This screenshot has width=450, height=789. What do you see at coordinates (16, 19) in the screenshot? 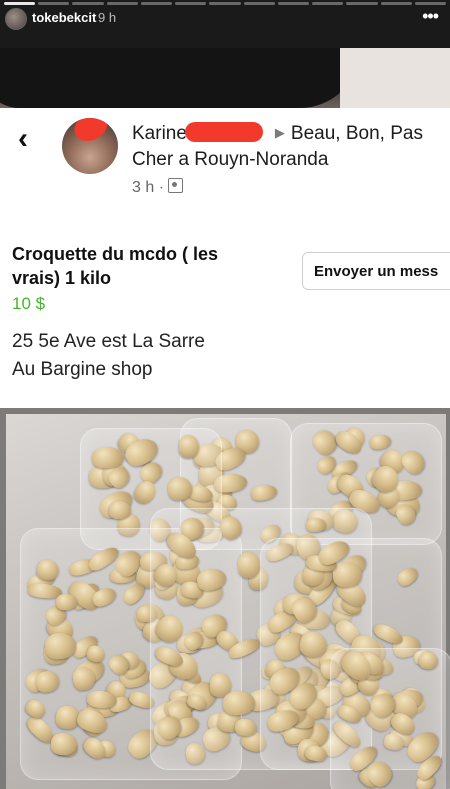
I see `story-user-avatar` at bounding box center [16, 19].